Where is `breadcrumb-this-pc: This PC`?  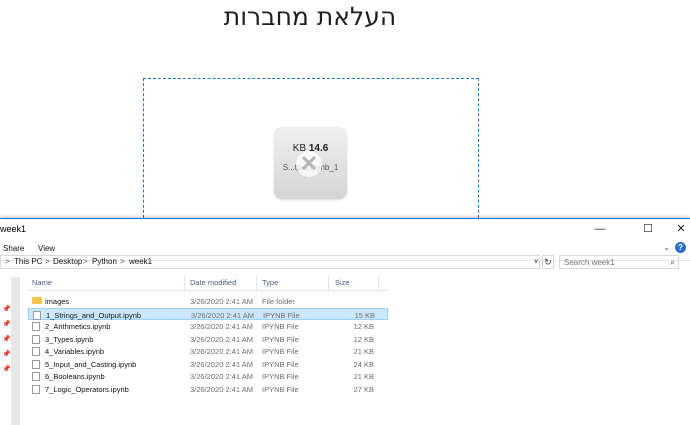
breadcrumb-this-pc: This PC is located at coordinates (28, 261).